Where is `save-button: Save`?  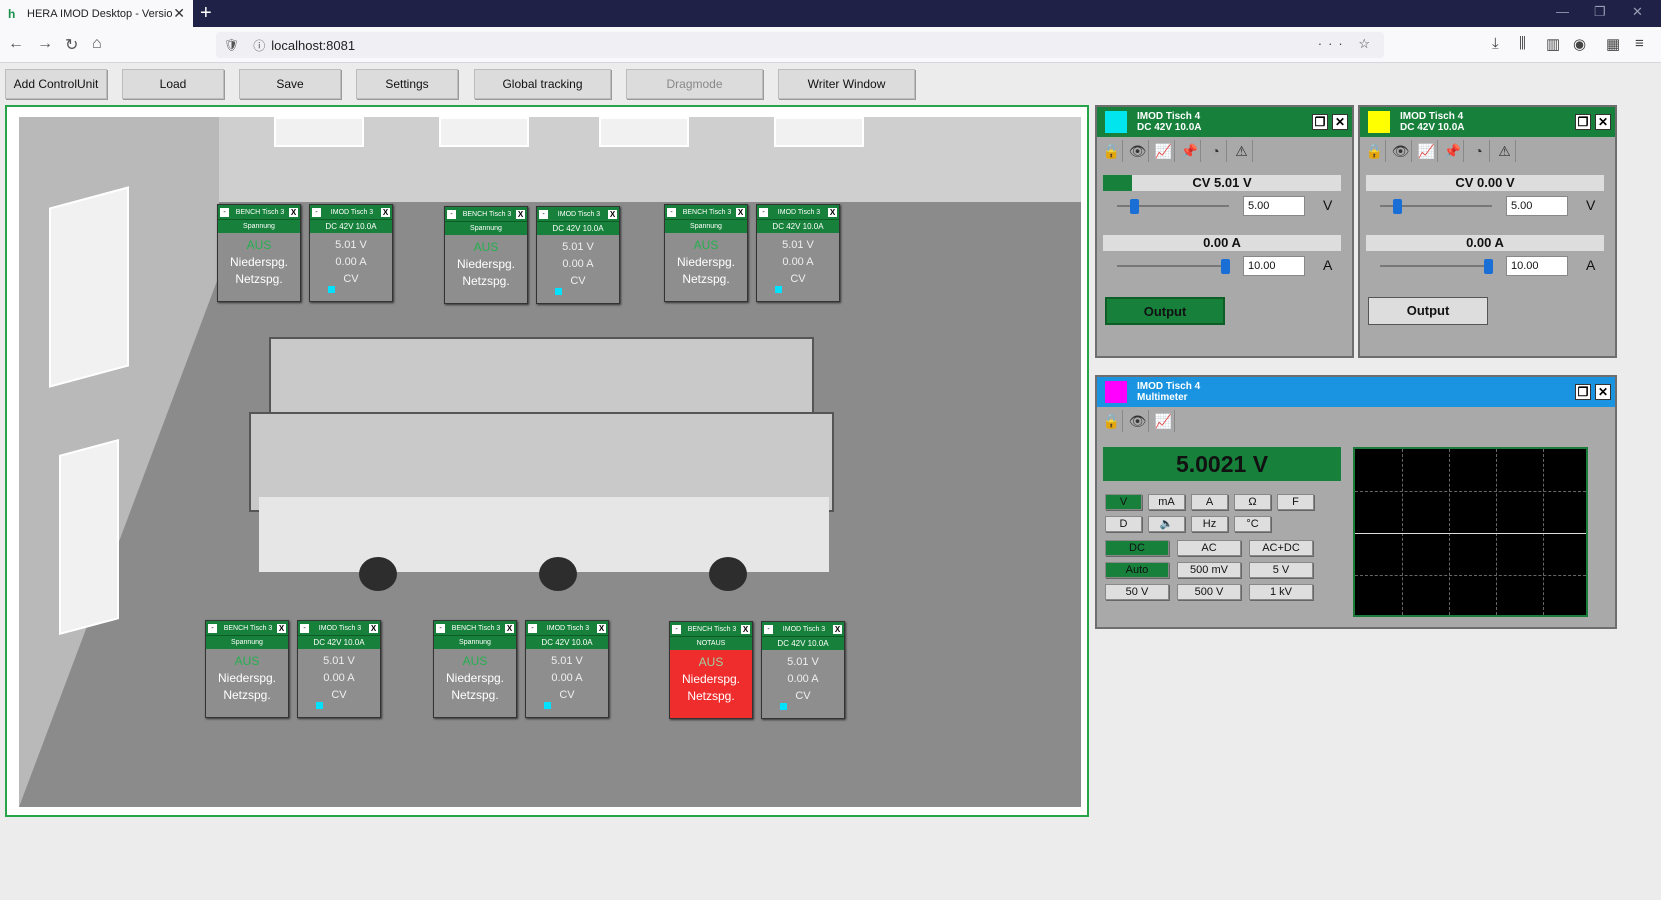
save-button: Save is located at coordinates (290, 84).